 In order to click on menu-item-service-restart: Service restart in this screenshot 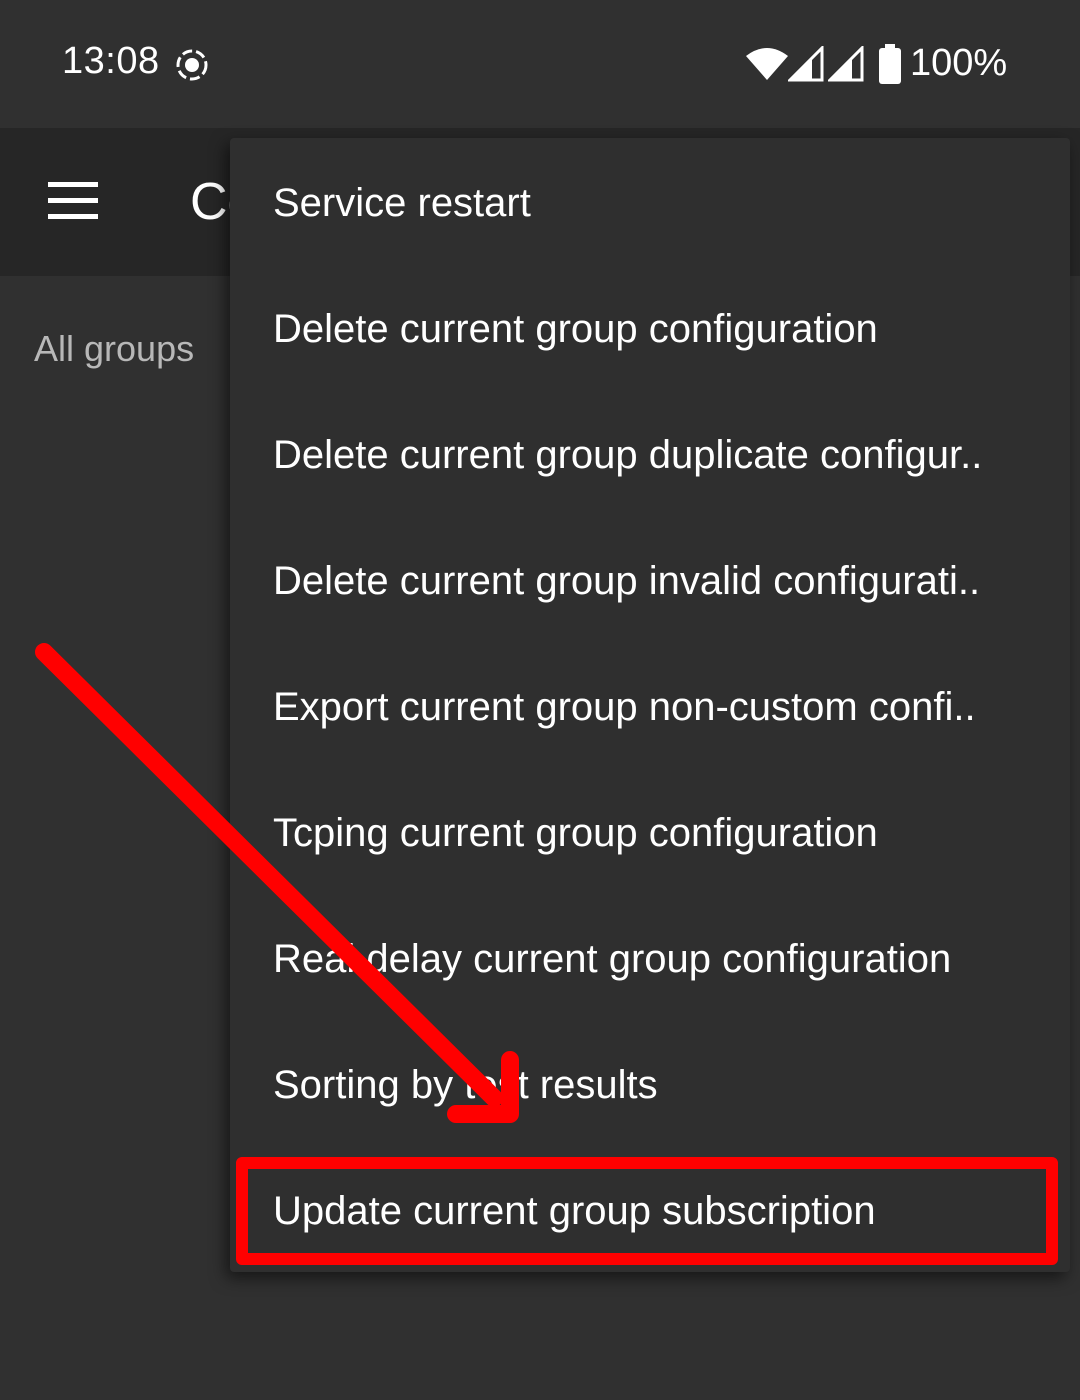, I will do `click(650, 203)`.